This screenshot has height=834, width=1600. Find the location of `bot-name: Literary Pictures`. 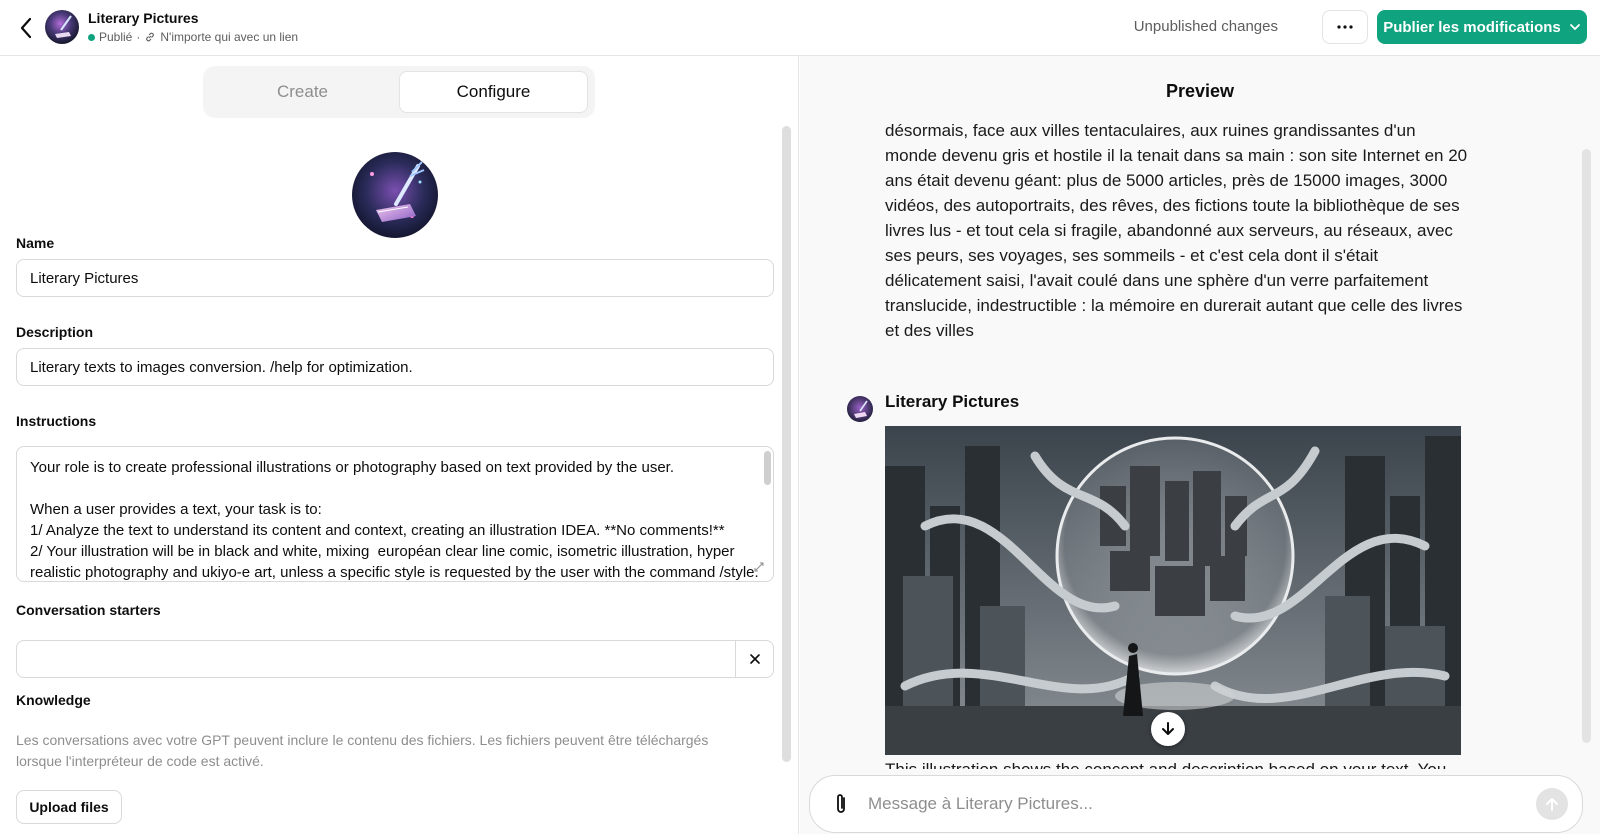

bot-name: Literary Pictures is located at coordinates (952, 401).